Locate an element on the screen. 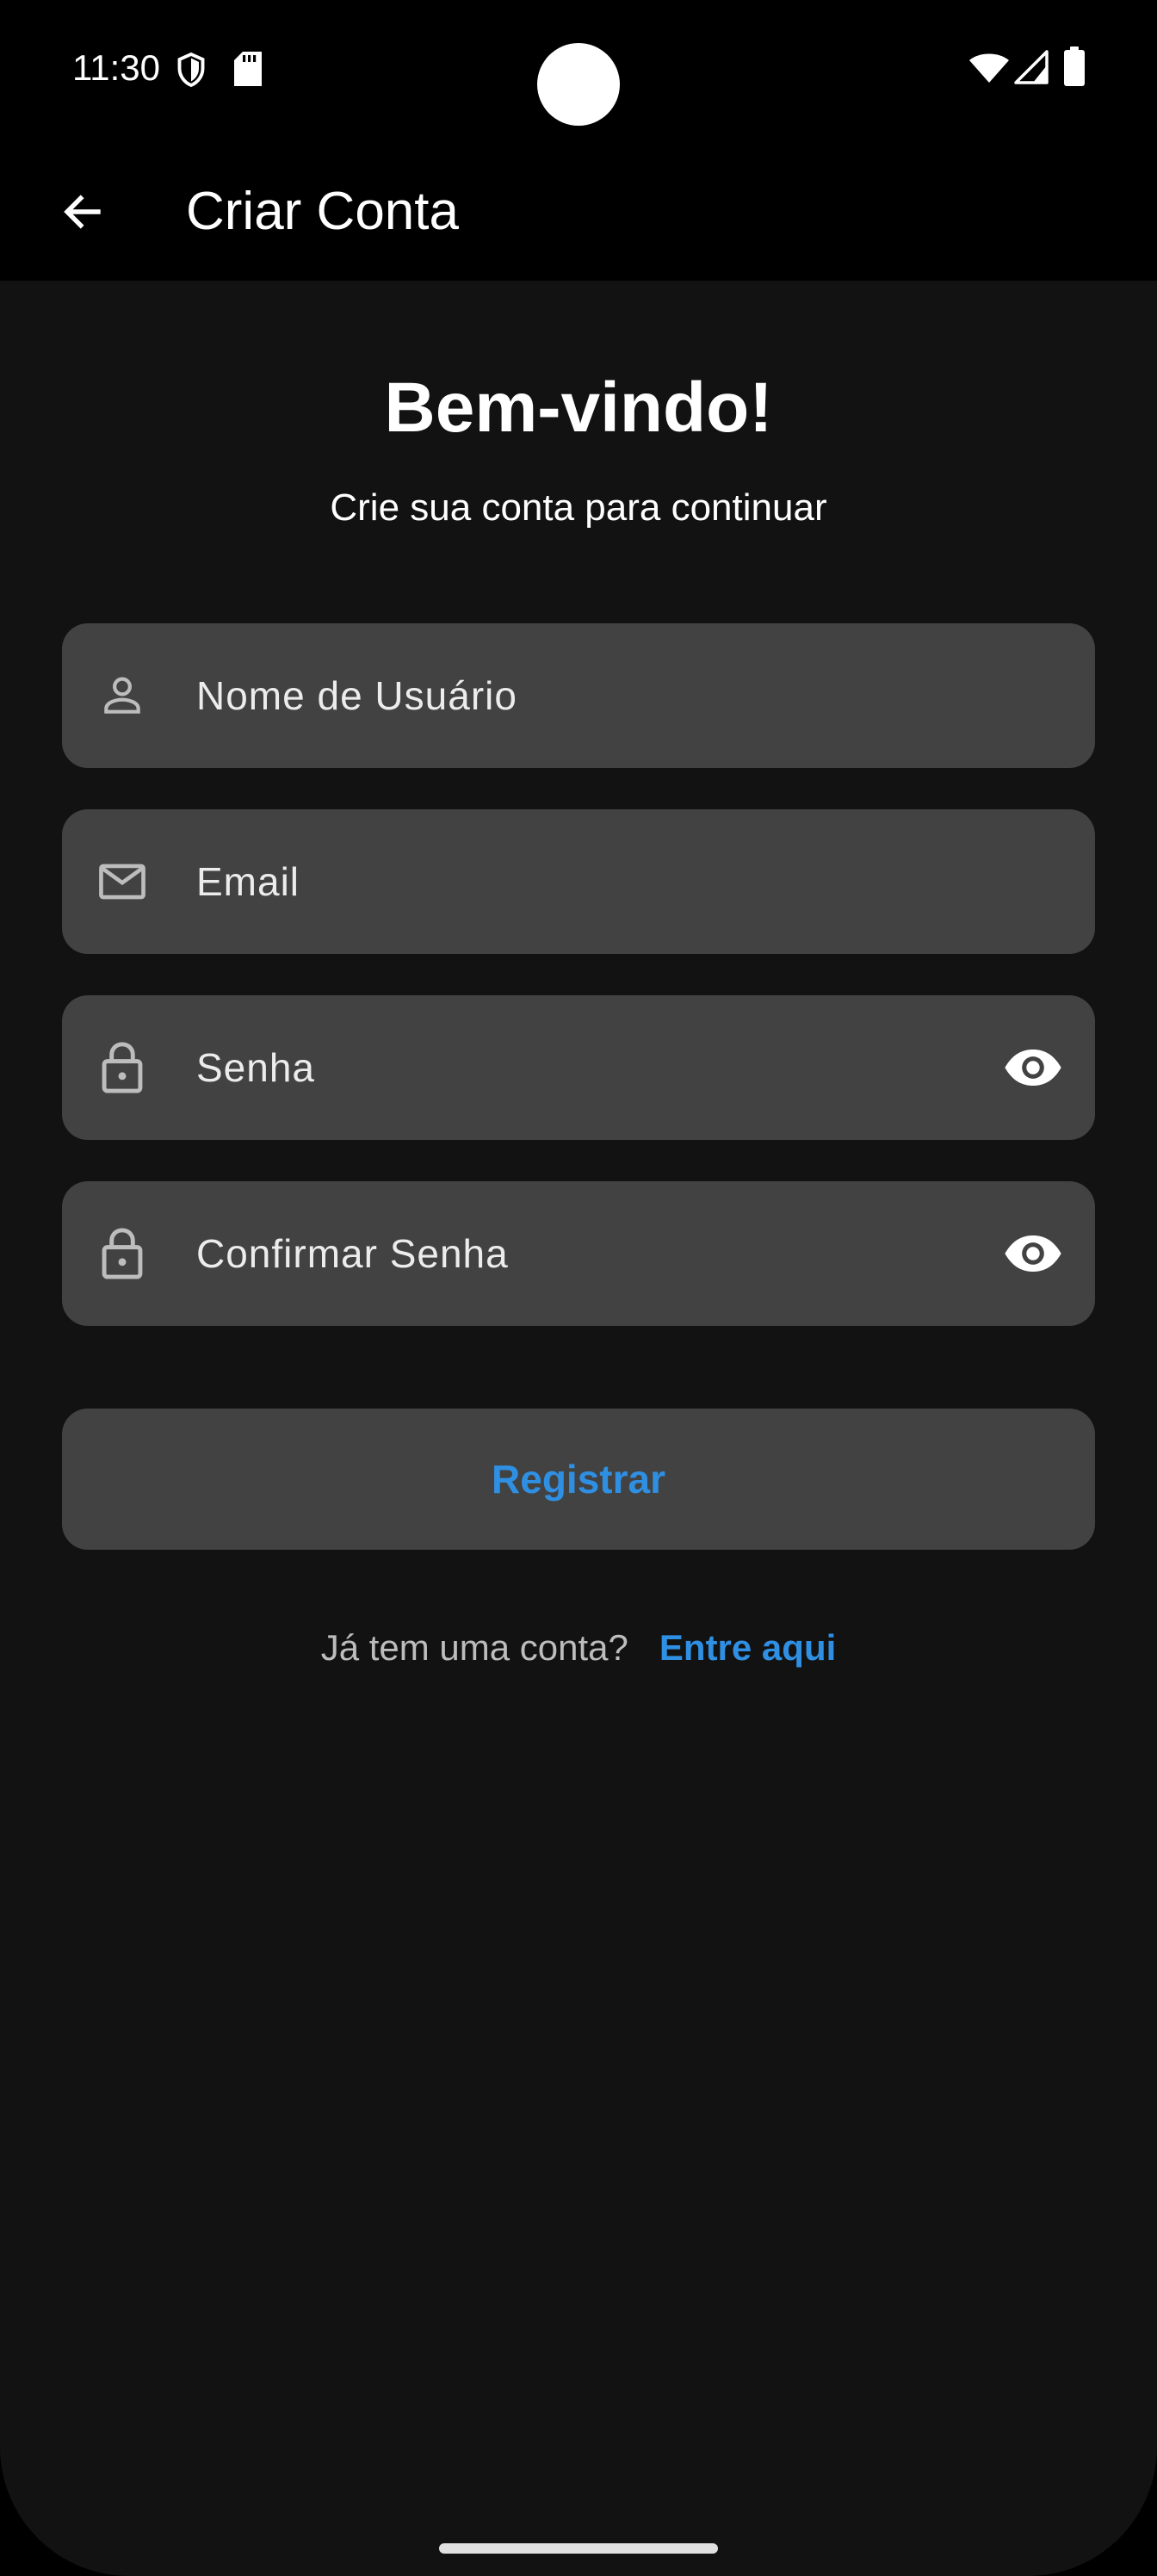  welcome-subtitle: Crie sua conta para continuar is located at coordinates (579, 508).